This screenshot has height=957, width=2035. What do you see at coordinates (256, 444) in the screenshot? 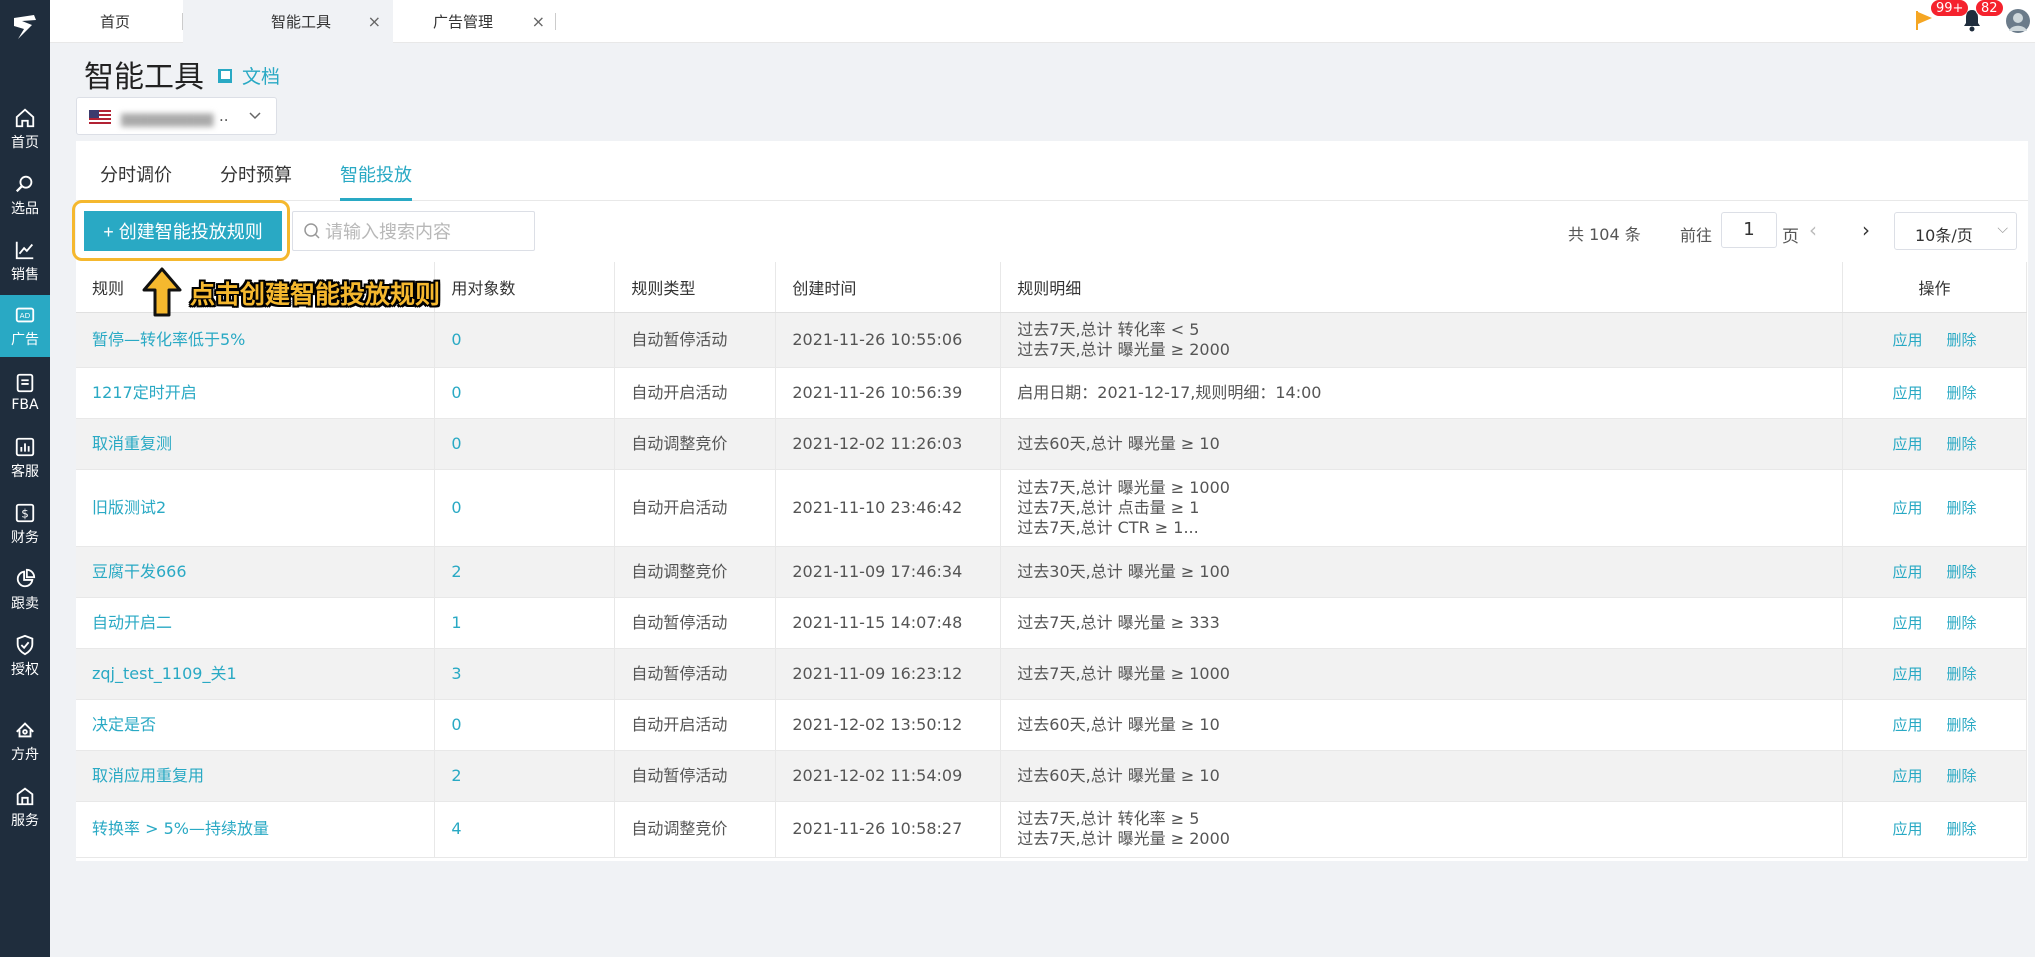
I see `rule-name-link: 取消重复测` at bounding box center [256, 444].